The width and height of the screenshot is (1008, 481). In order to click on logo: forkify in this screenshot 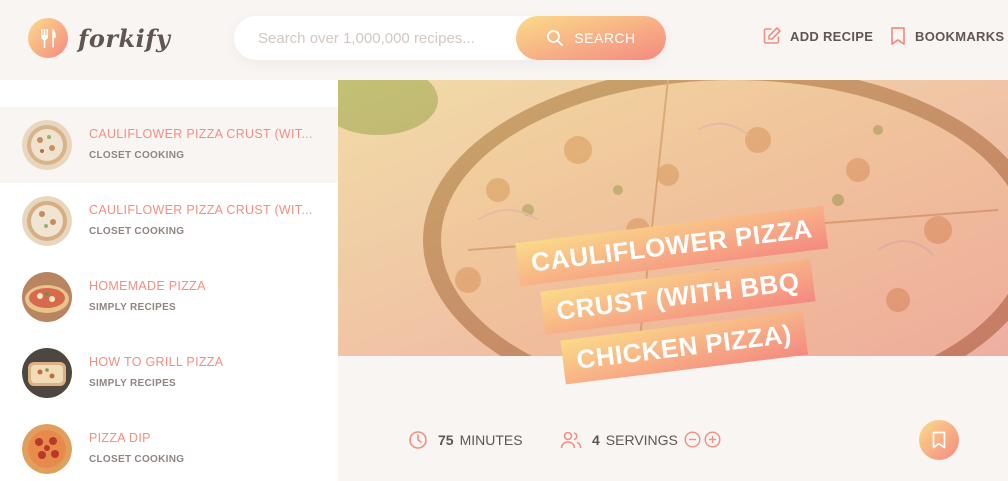, I will do `click(99, 38)`.